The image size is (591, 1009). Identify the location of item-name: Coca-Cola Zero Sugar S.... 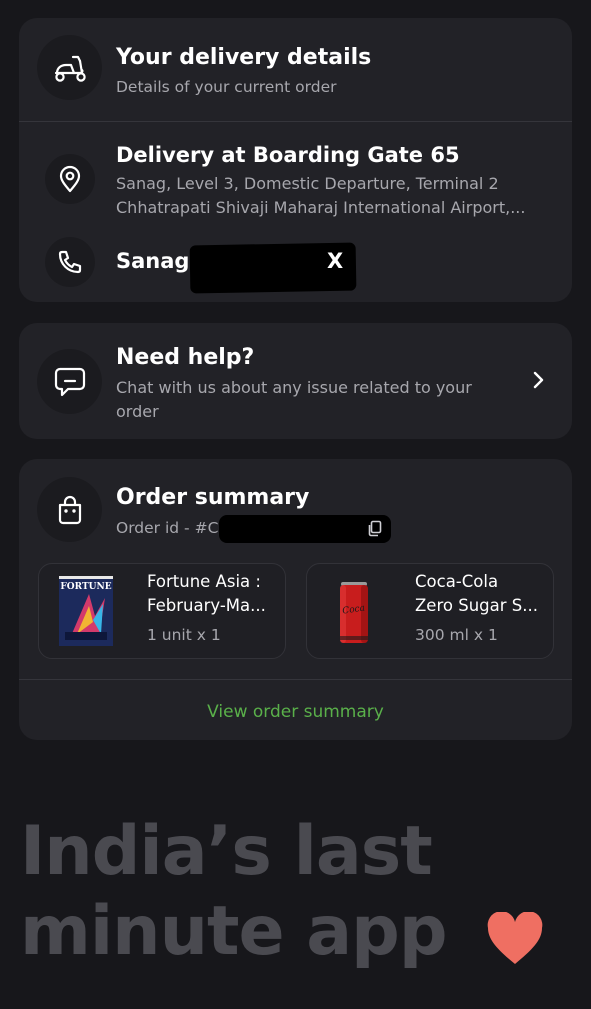
(476, 593).